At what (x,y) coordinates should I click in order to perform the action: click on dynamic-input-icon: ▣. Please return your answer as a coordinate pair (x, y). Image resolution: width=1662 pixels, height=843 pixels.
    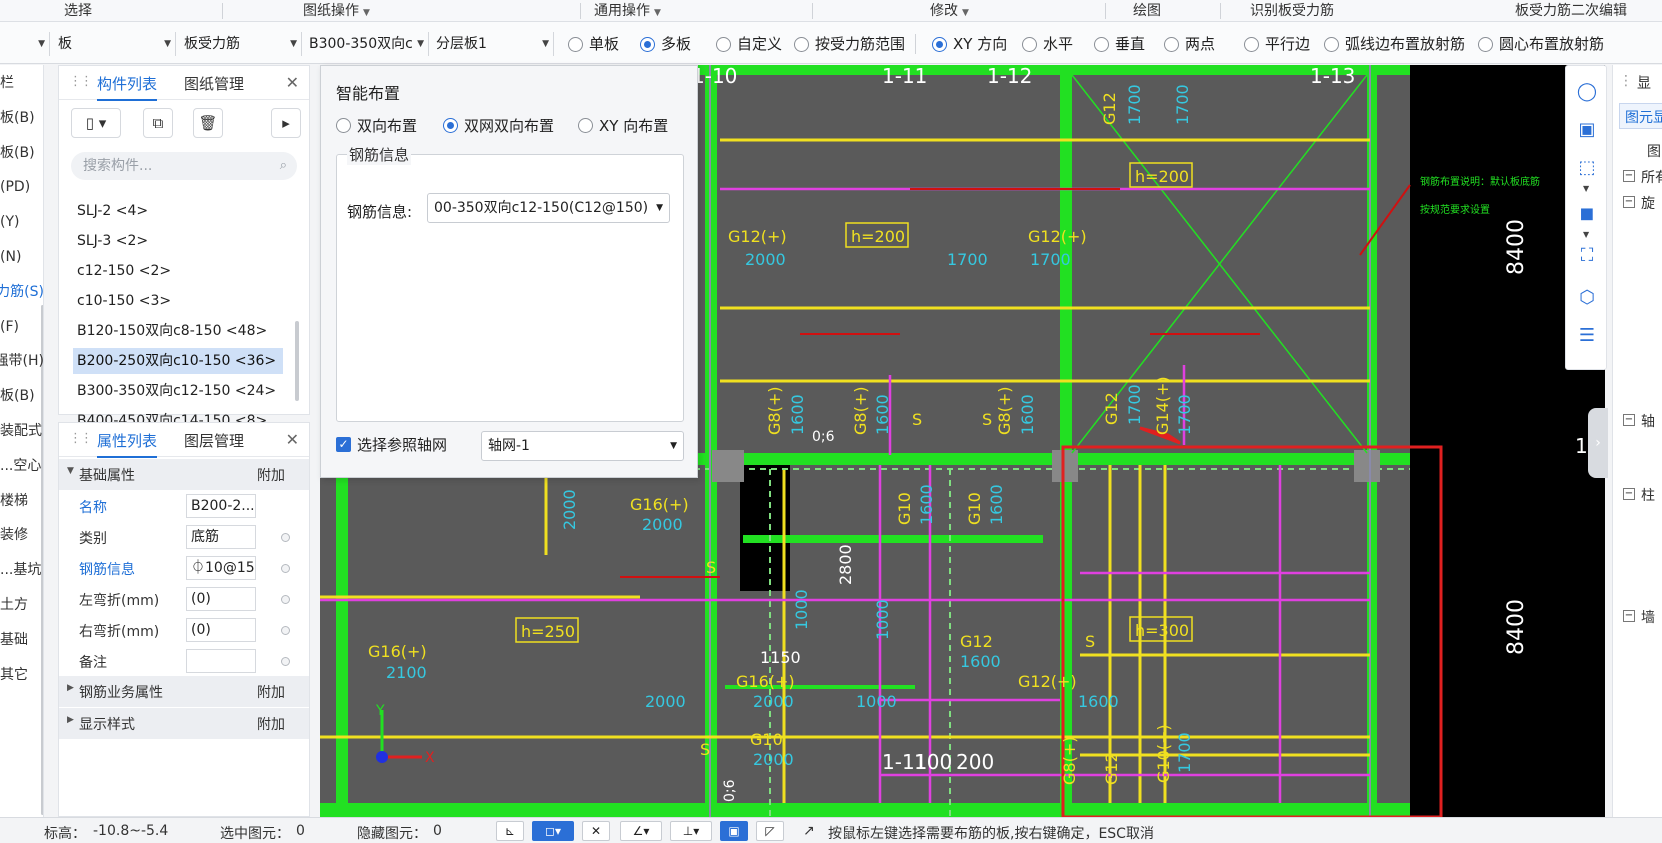
    Looking at the image, I should click on (734, 831).